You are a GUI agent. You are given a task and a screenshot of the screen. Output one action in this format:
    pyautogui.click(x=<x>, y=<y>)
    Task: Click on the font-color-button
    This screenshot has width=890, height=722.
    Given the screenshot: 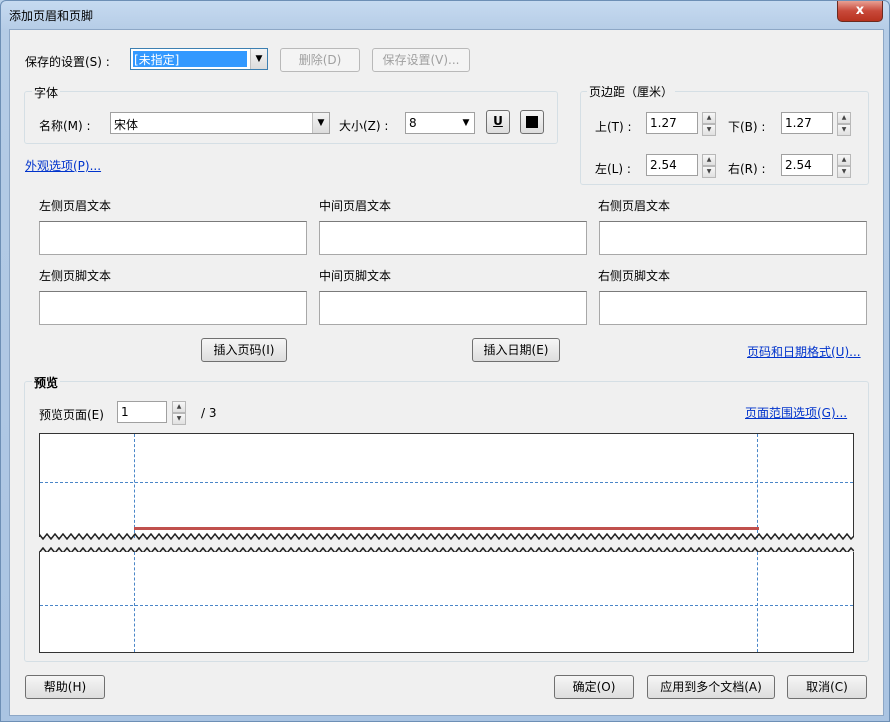 What is the action you would take?
    pyautogui.click(x=532, y=122)
    